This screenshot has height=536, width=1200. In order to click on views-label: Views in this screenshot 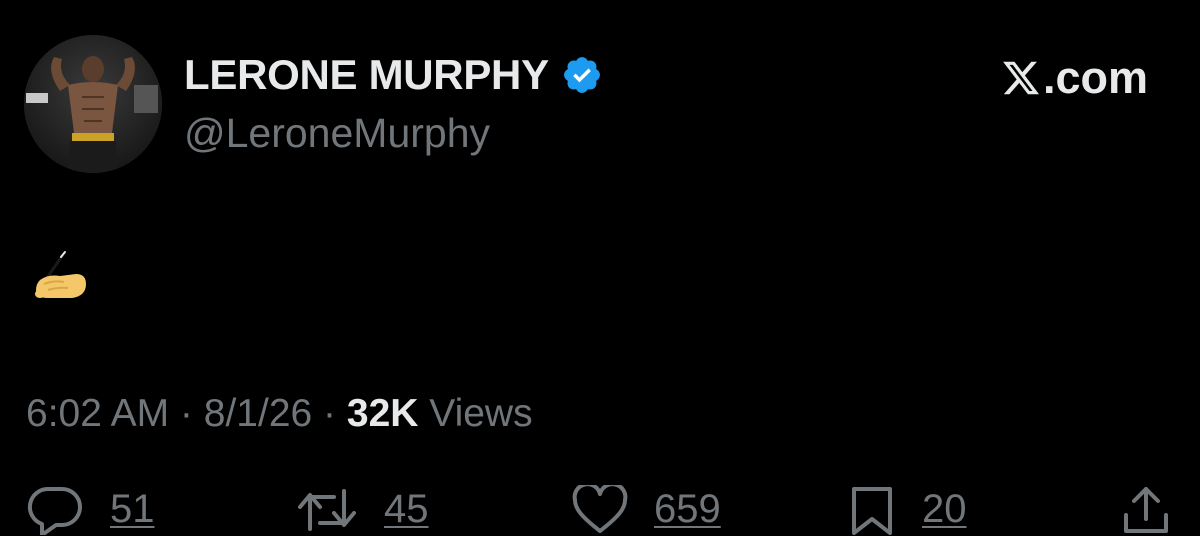, I will do `click(475, 413)`.